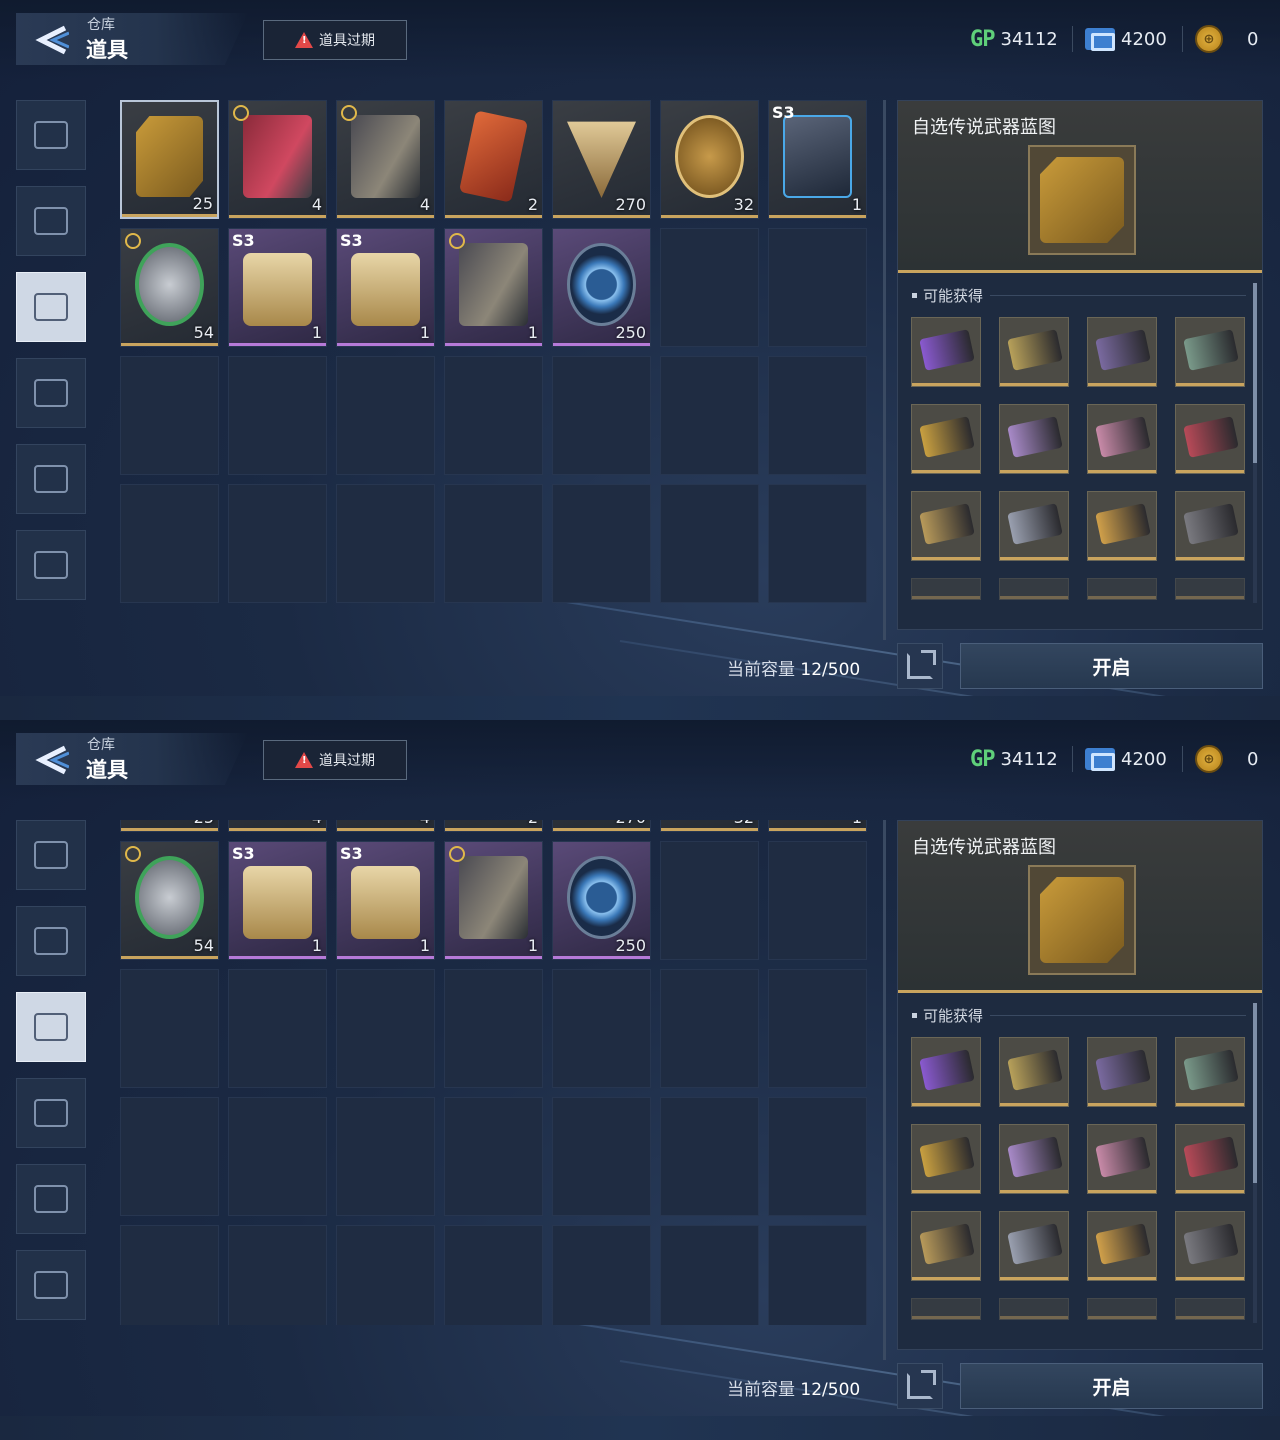  Describe the element at coordinates (1082, 200) in the screenshot. I see `blueprint-icon` at that location.